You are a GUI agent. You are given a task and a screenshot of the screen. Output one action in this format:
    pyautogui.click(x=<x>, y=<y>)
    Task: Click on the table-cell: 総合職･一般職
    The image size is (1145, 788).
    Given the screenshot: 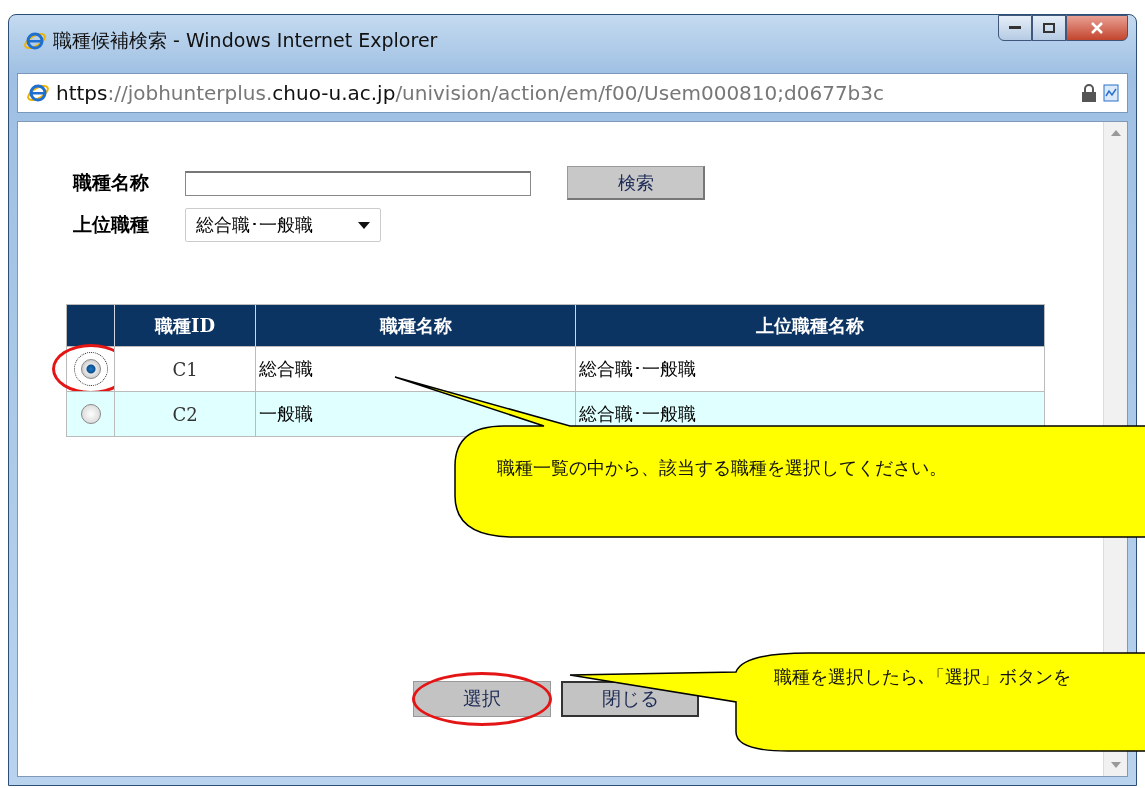 What is the action you would take?
    pyautogui.click(x=809, y=368)
    